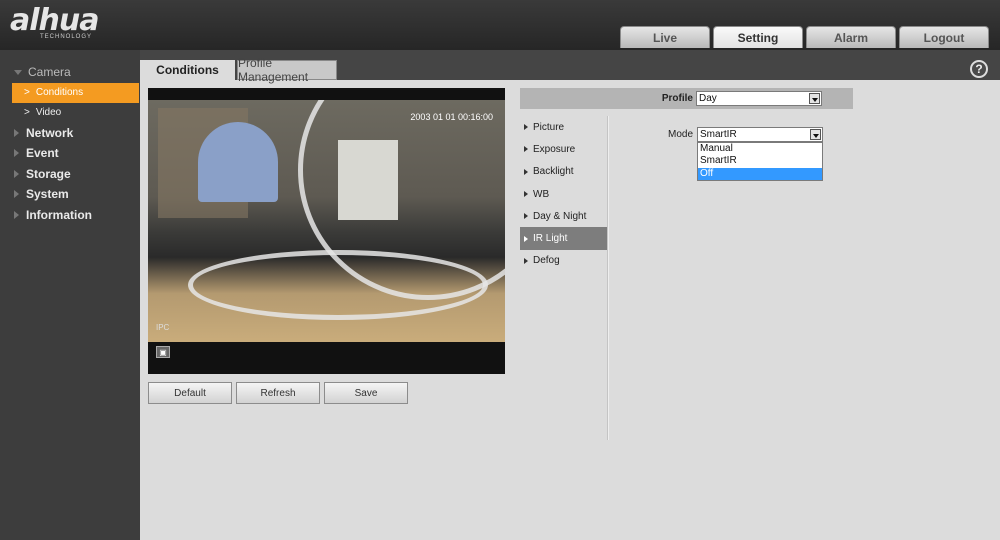 The image size is (1000, 540). I want to click on top-nav-tabs: Live Setting Alarm Logout, so click(804, 37).